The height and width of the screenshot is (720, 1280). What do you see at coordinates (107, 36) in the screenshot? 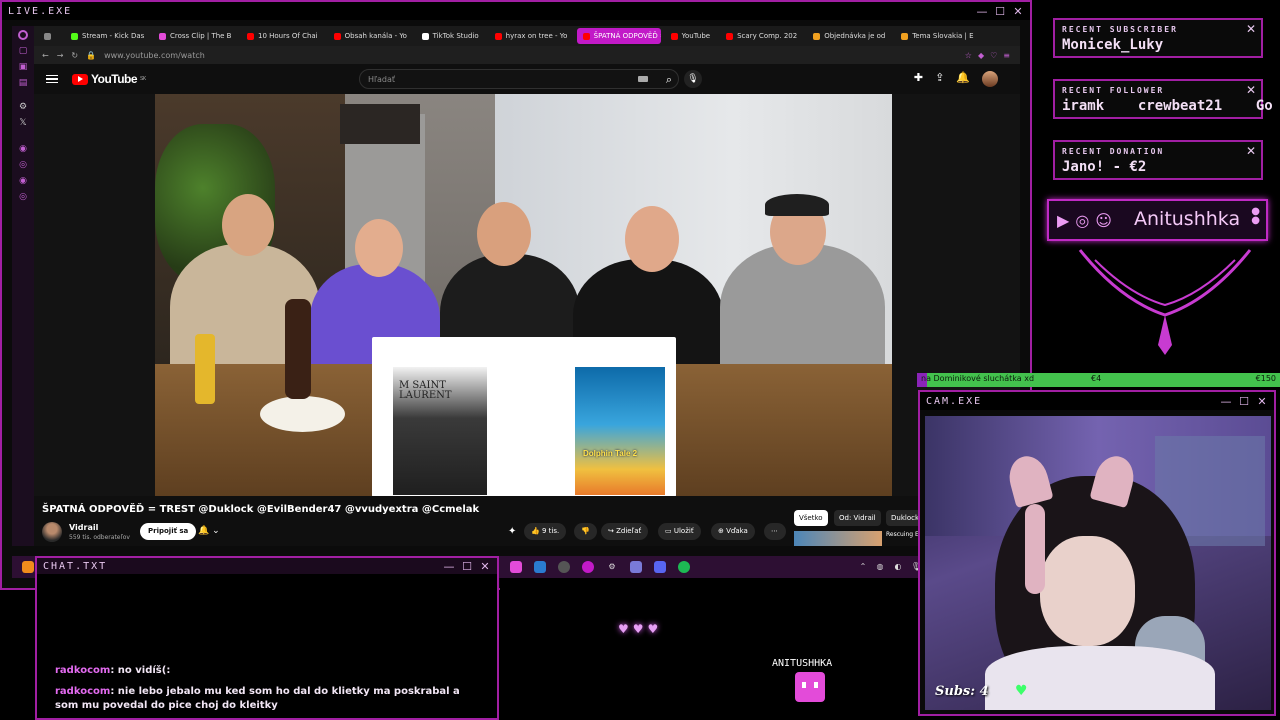
I see `browser-tab: Stream - Kick Das` at bounding box center [107, 36].